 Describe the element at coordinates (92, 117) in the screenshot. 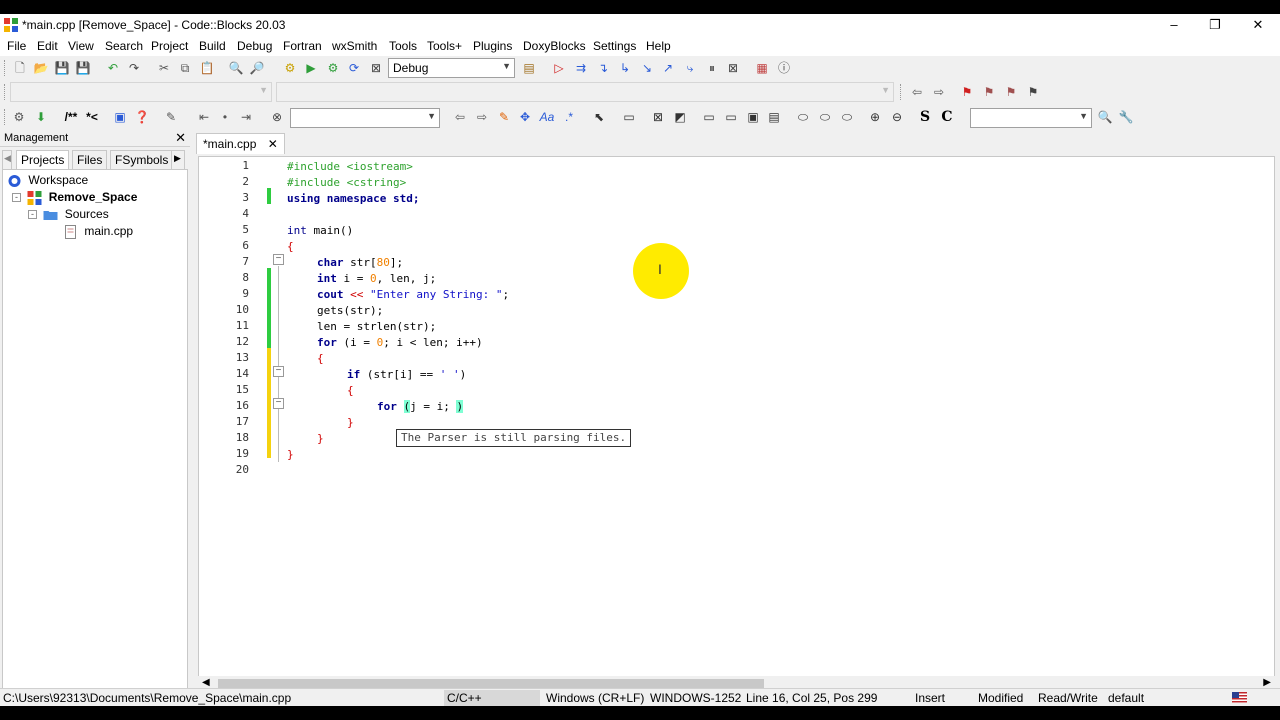

I see `line-comment-button: *<` at that location.